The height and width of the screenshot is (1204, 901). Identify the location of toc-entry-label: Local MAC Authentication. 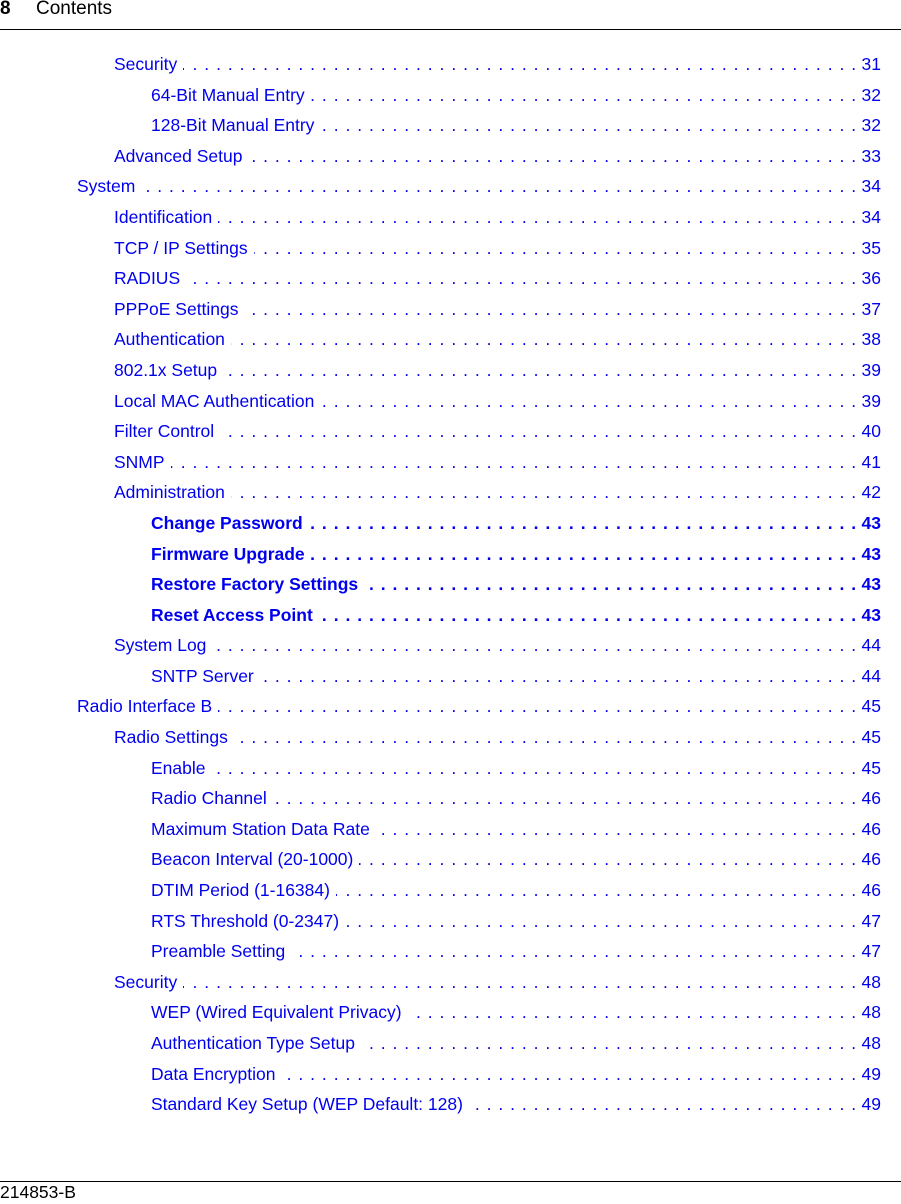
(217, 401).